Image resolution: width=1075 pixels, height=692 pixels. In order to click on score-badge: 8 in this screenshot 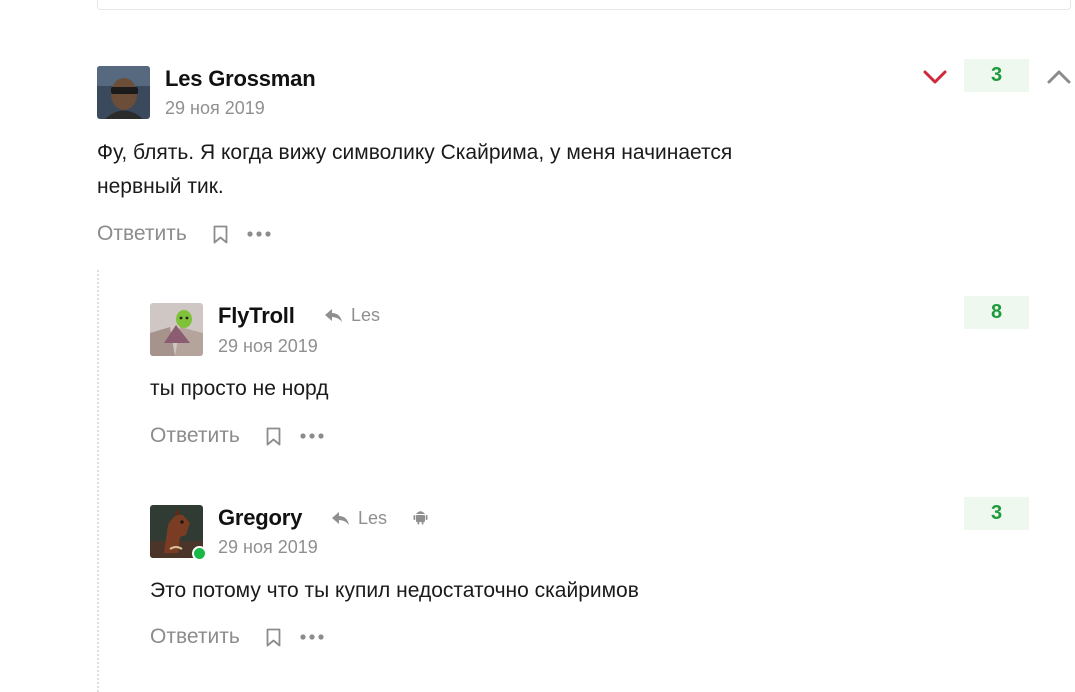, I will do `click(996, 312)`.